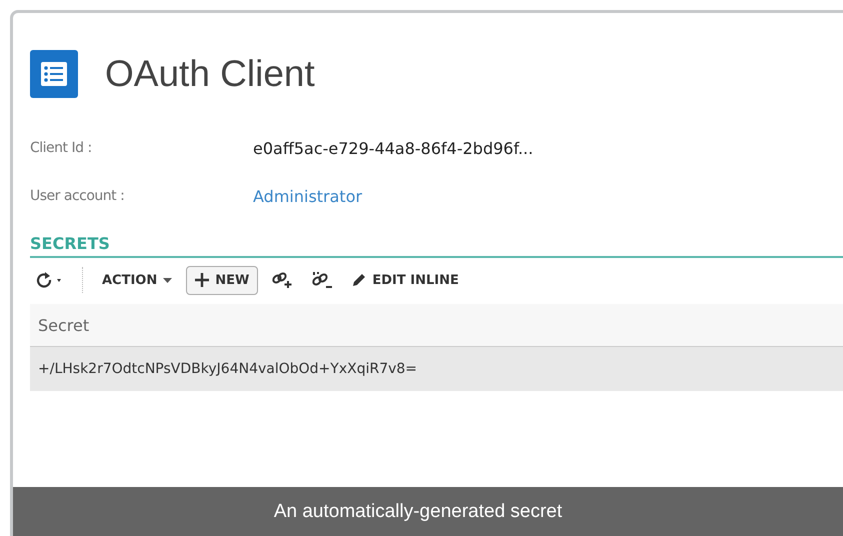 The width and height of the screenshot is (843, 536). I want to click on table-cell: +/LHsk2r7OdtcNPsVDBkyJ64N4valObOd+YxXqiR7v8=, so click(436, 368).